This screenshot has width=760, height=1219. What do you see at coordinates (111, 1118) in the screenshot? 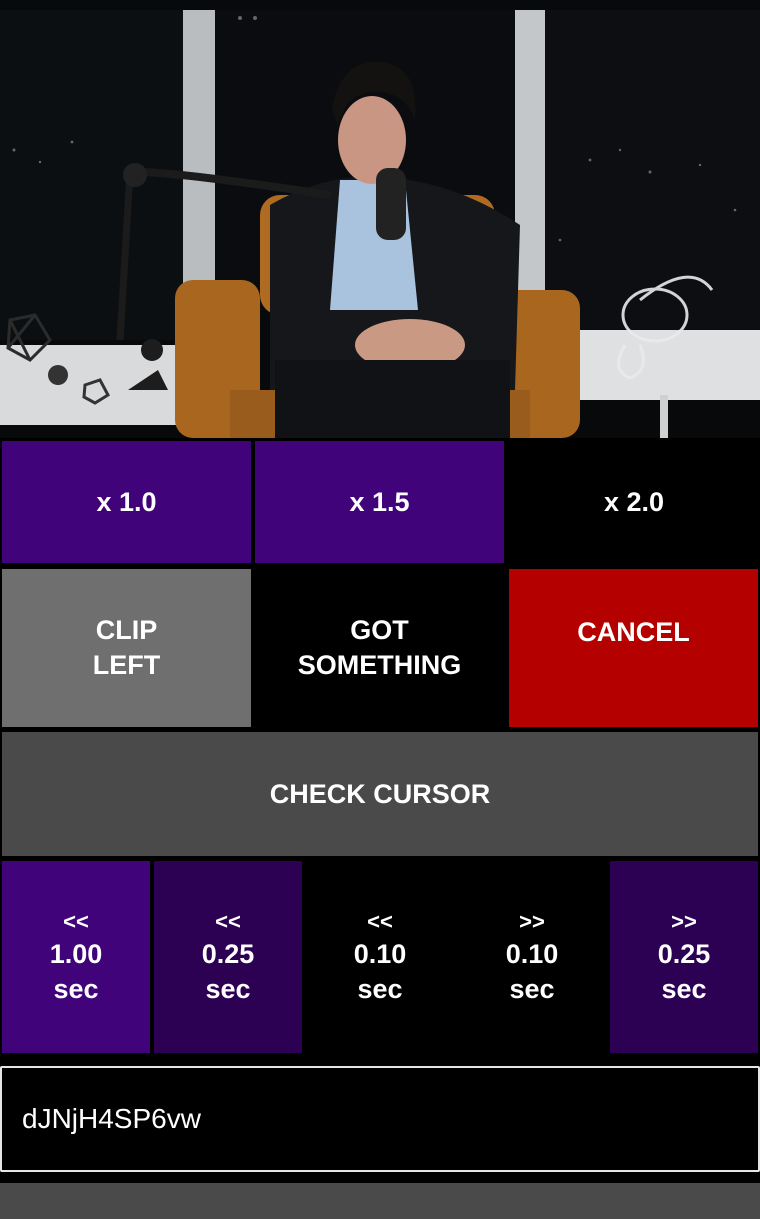
I see `video-id-value: dJNjH4SP6vw` at bounding box center [111, 1118].